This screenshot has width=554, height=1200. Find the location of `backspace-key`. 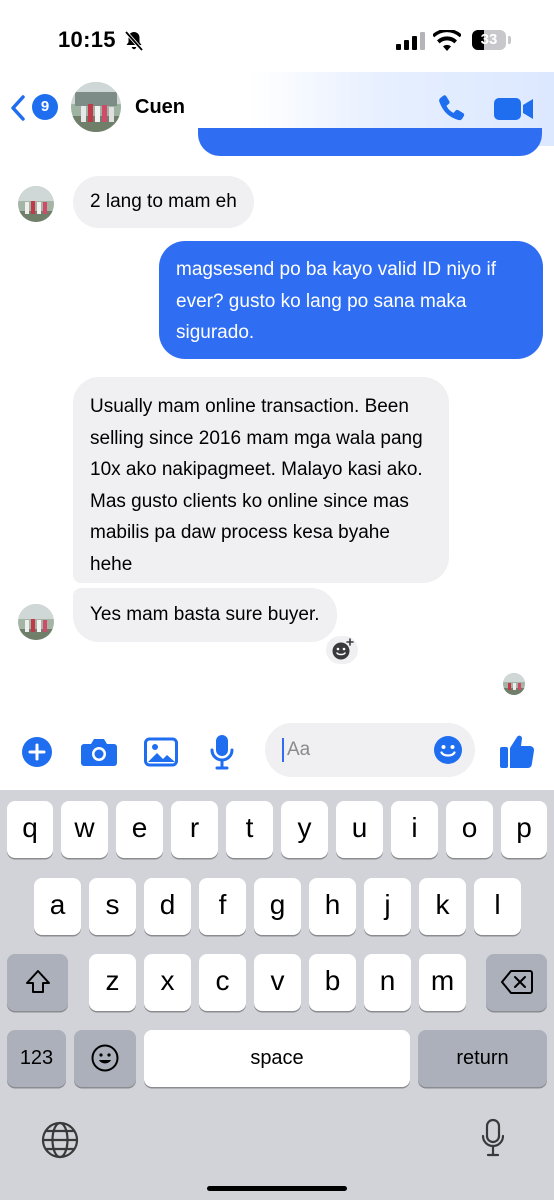

backspace-key is located at coordinates (516, 982).